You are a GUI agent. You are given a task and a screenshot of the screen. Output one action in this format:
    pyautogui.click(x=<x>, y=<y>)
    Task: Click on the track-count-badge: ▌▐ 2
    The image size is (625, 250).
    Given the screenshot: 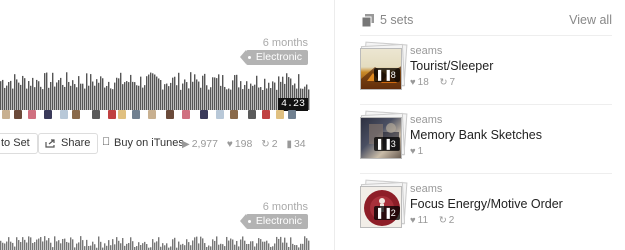 What is the action you would take?
    pyautogui.click(x=387, y=213)
    